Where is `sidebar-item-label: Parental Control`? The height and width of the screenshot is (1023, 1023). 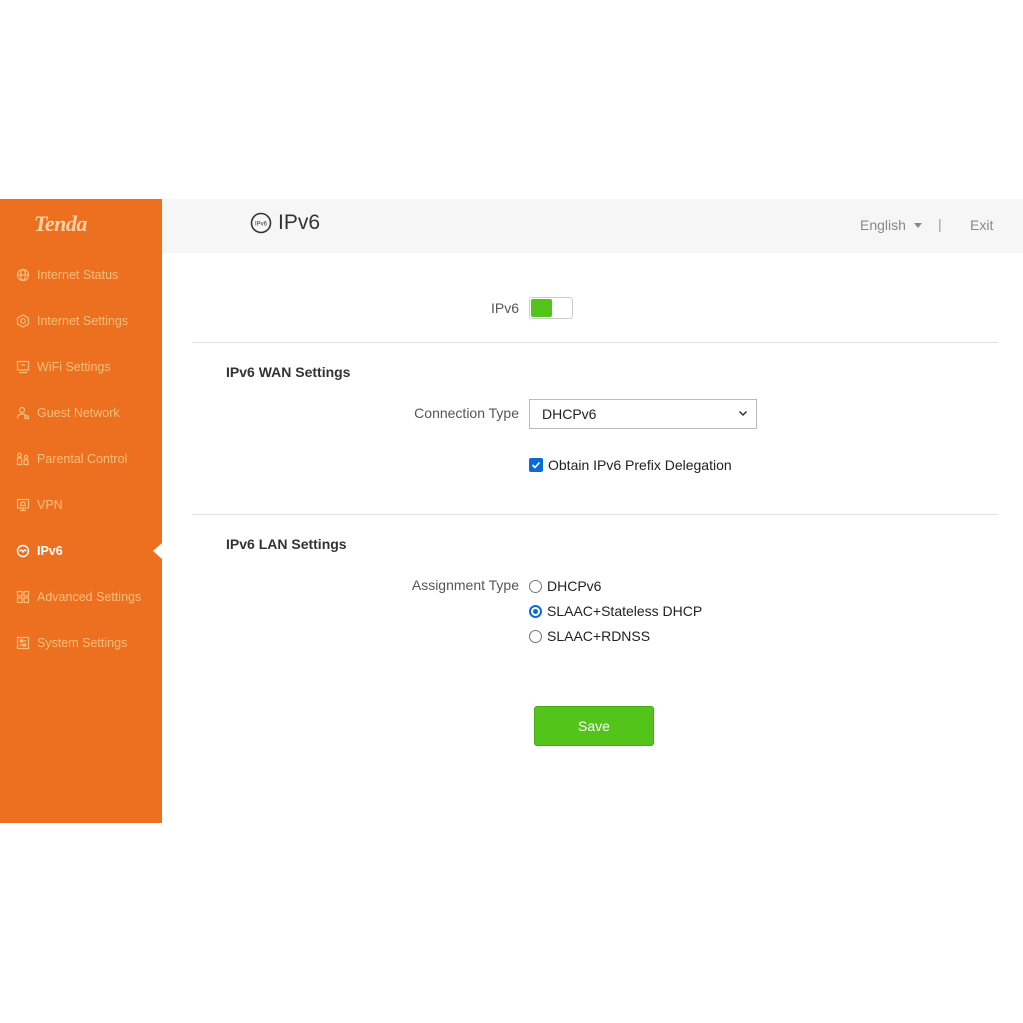
sidebar-item-label: Parental Control is located at coordinates (82, 459).